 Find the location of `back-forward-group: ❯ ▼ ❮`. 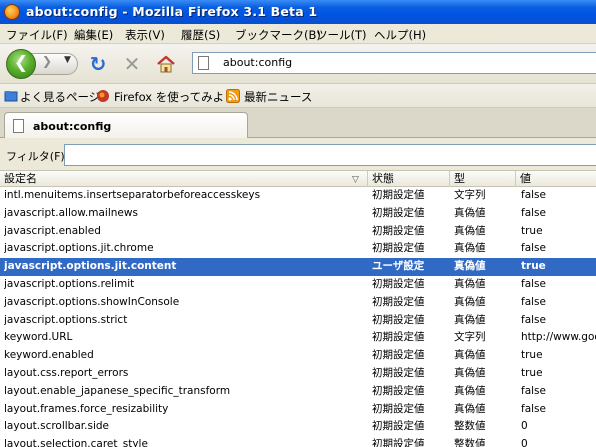

back-forward-group: ❯ ▼ ❮ is located at coordinates (42, 64).